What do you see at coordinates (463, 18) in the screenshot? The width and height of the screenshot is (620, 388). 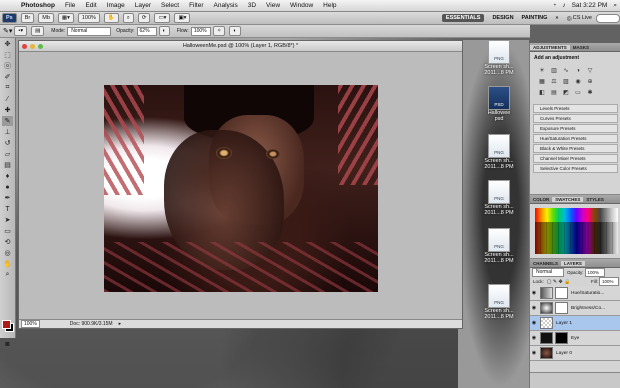 I see `workspace-essentials: ESSENTIALS` at bounding box center [463, 18].